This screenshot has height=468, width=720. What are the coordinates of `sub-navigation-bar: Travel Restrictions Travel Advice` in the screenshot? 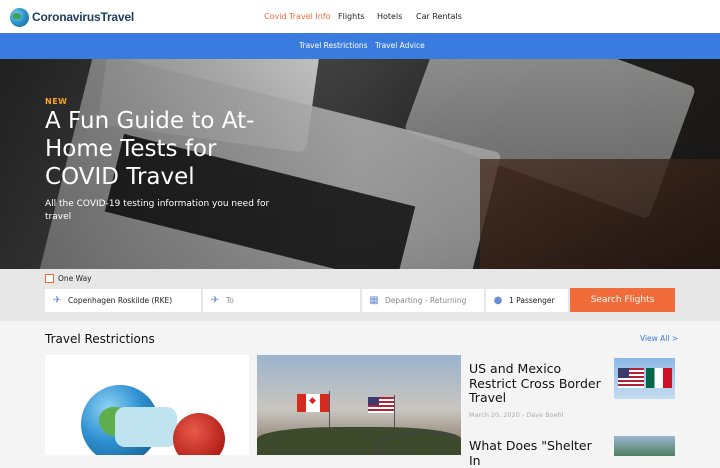 It's located at (360, 46).